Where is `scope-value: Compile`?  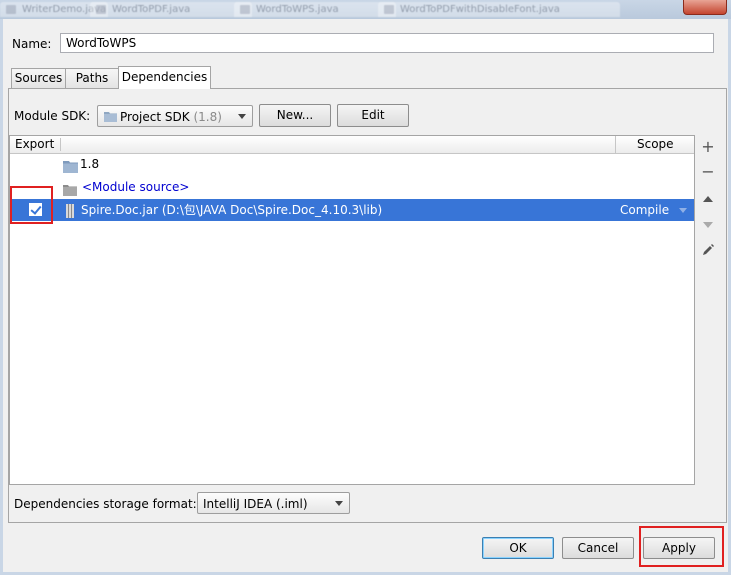 scope-value: Compile is located at coordinates (644, 210).